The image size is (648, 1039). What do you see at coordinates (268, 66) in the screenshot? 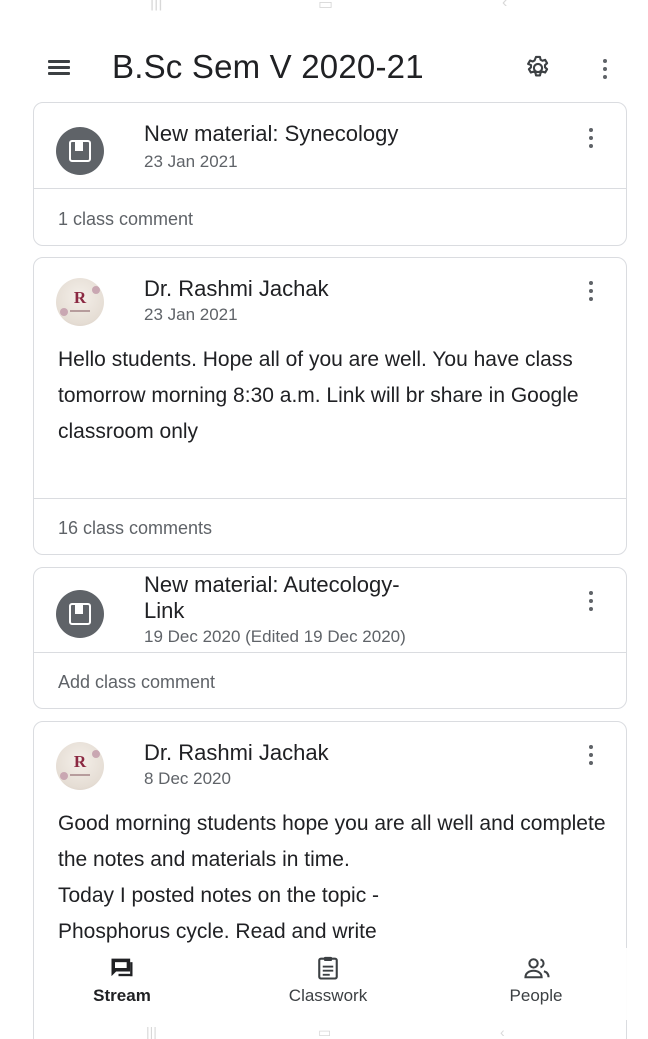
I see `class-title: B.Sc Sem V 2020-21` at bounding box center [268, 66].